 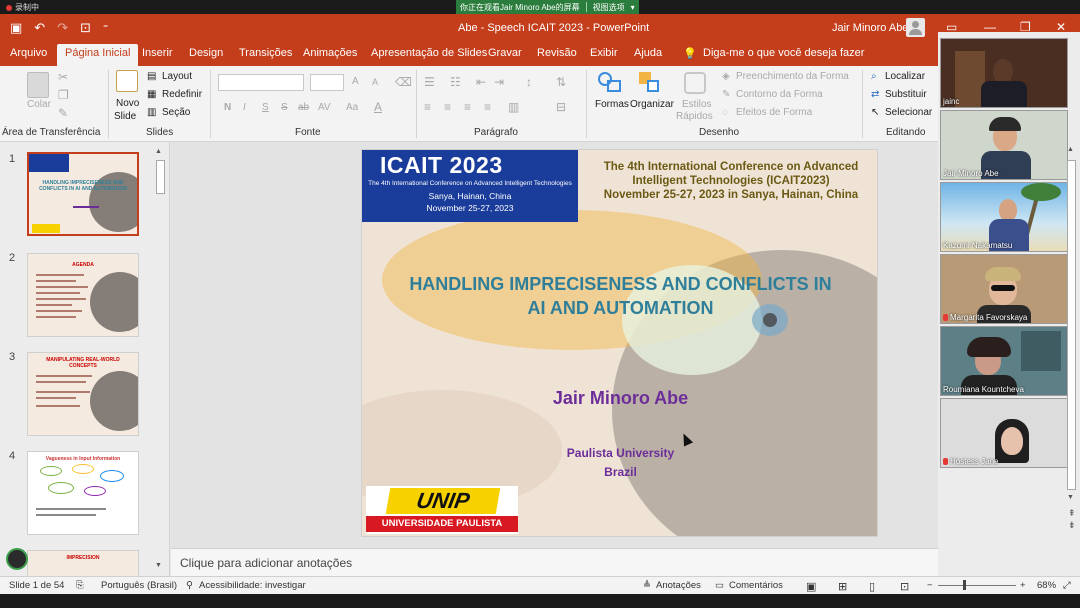 I want to click on align-right-icon: ≡, so click(x=467, y=107).